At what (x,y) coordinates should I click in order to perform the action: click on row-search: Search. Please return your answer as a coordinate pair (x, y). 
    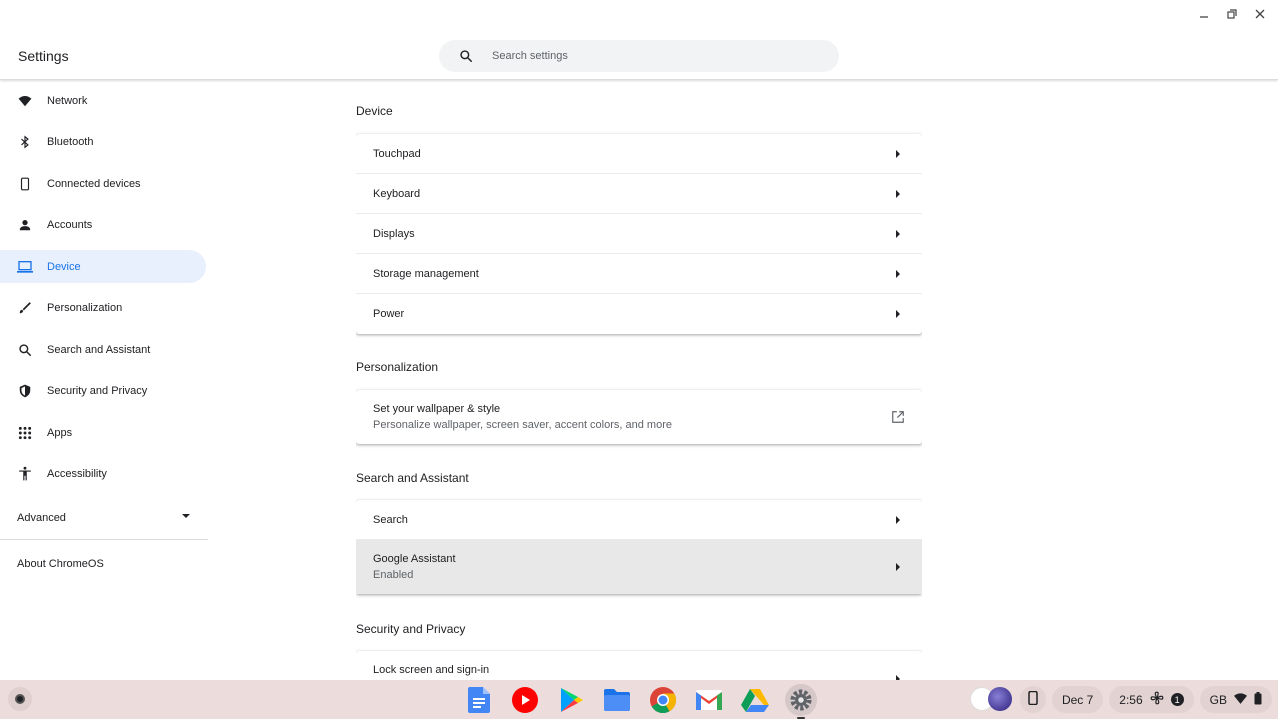
    Looking at the image, I should click on (639, 520).